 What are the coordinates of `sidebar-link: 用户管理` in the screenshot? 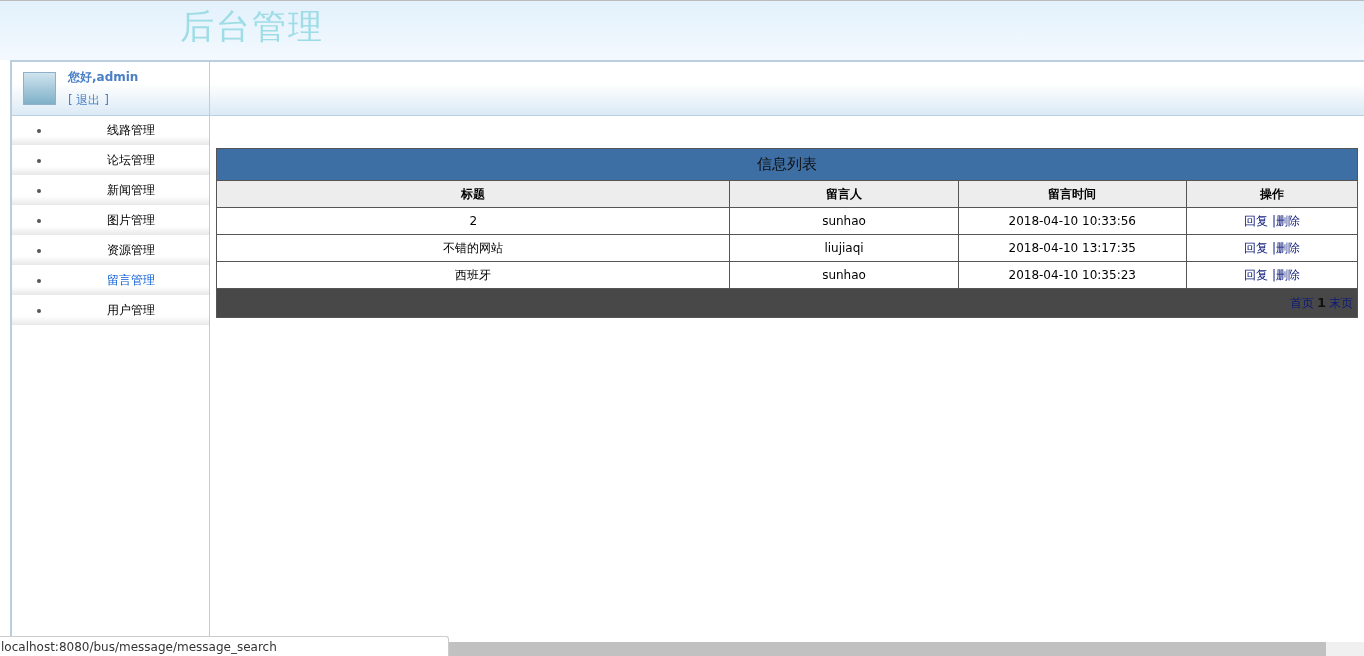 It's located at (131, 310).